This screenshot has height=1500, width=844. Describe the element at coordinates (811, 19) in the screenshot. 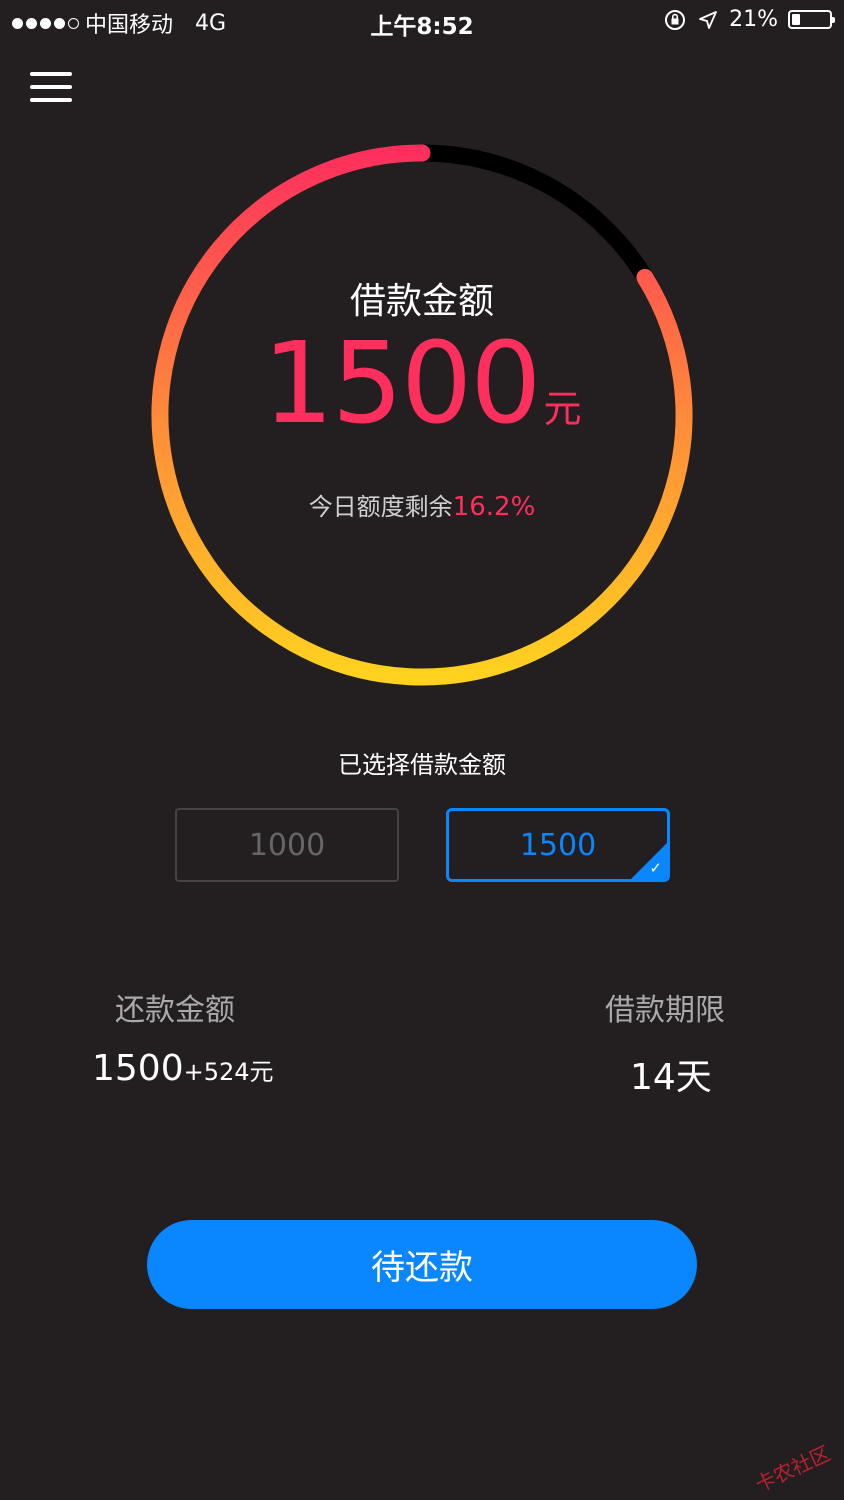

I see `battery-icon` at that location.